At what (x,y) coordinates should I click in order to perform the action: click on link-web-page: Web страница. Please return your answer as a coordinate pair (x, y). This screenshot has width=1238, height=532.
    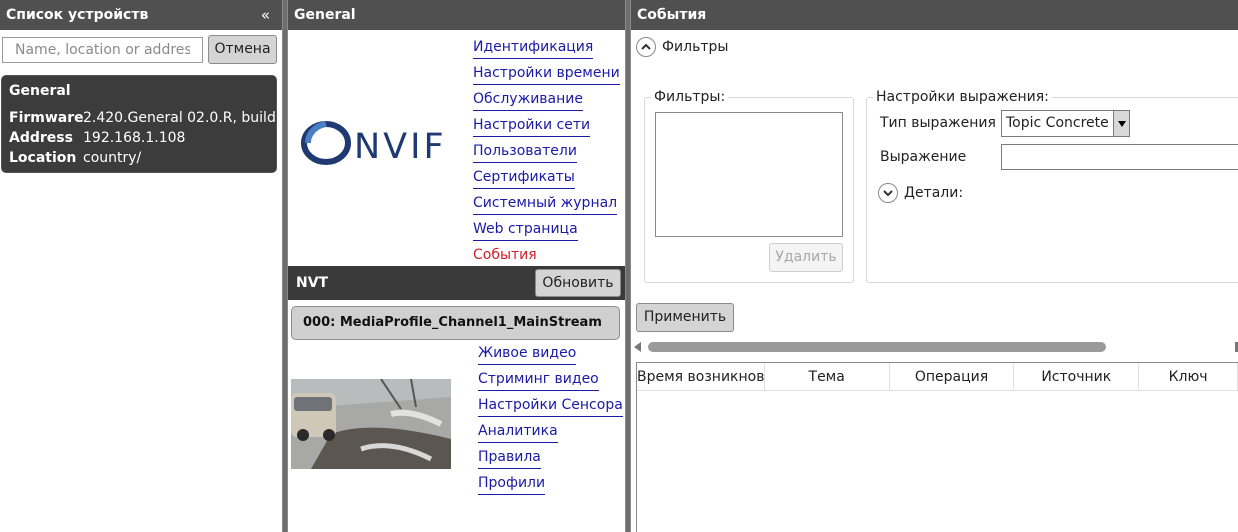
    Looking at the image, I should click on (525, 229).